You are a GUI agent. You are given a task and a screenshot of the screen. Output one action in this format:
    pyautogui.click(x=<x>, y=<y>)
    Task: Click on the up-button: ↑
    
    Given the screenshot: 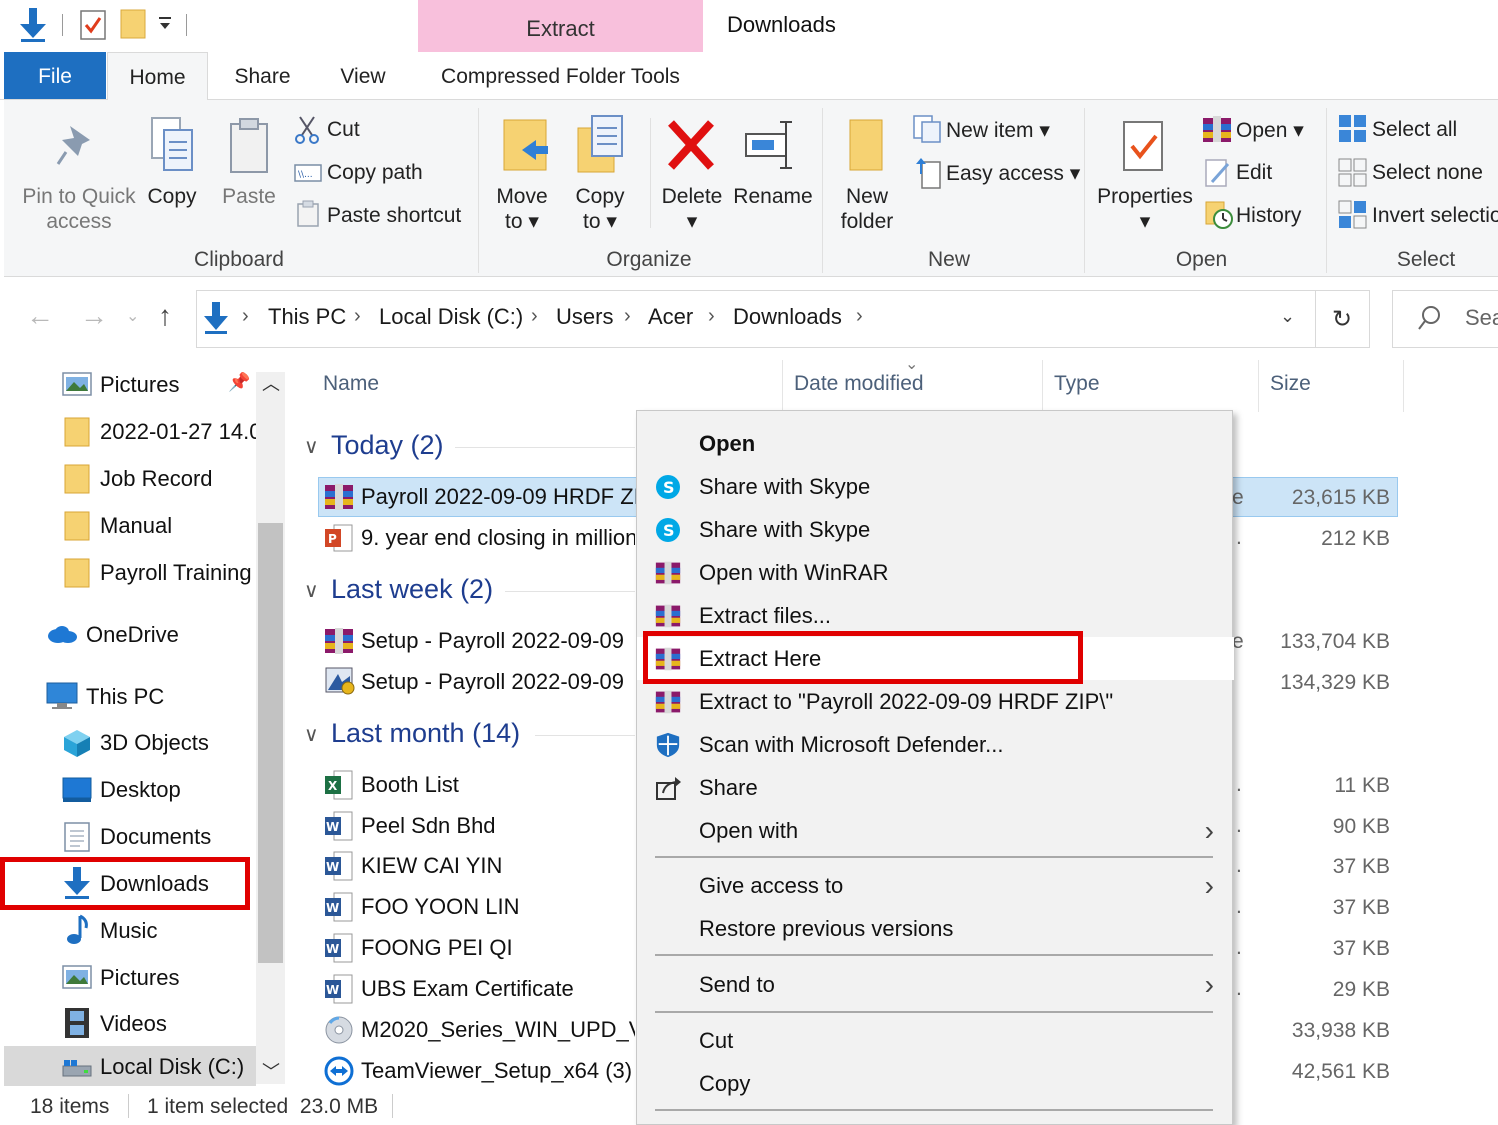 What is the action you would take?
    pyautogui.click(x=165, y=316)
    